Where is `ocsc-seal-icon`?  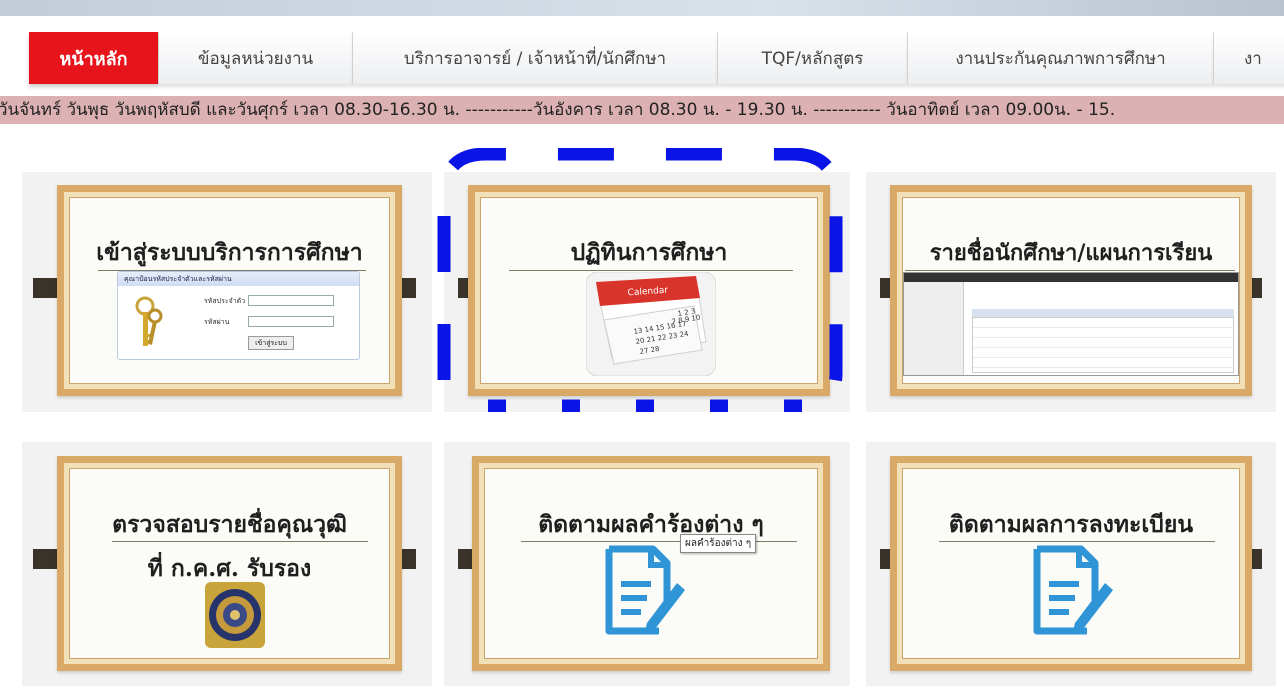
ocsc-seal-icon is located at coordinates (235, 615).